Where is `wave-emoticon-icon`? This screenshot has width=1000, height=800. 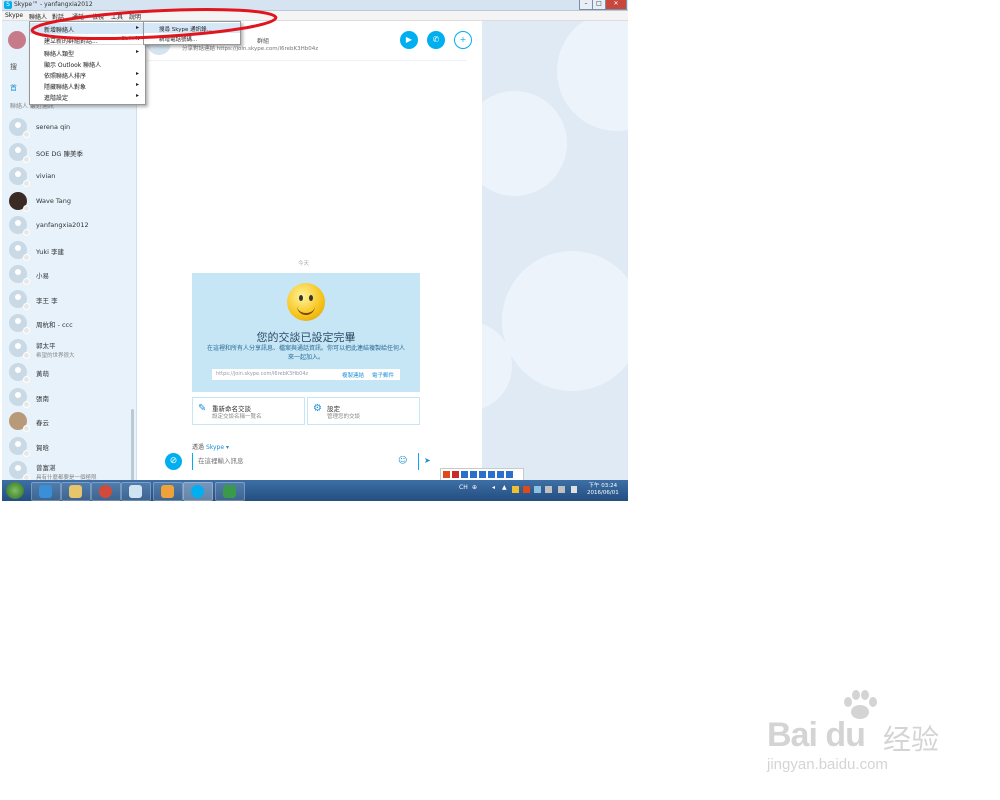
wave-emoticon-icon is located at coordinates (306, 302).